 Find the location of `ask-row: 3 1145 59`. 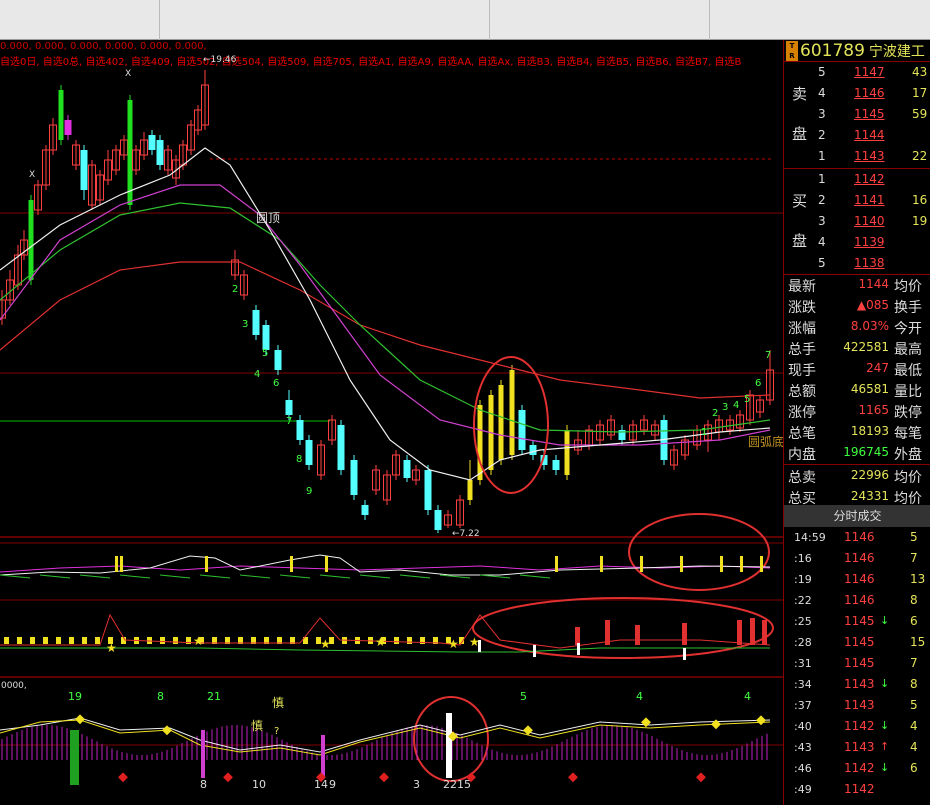

ask-row: 3 1145 59 is located at coordinates (857, 114).